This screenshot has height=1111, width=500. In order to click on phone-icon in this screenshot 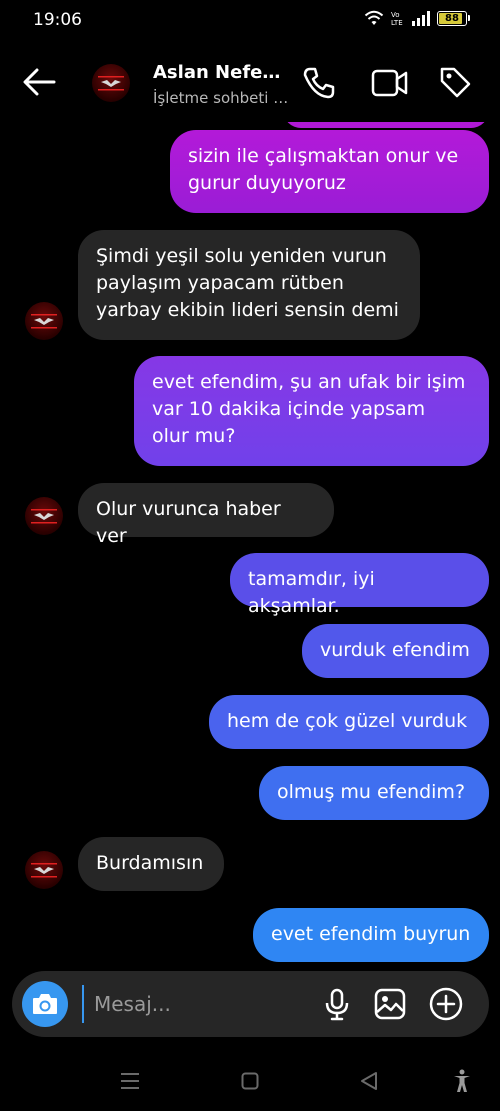, I will do `click(319, 85)`.